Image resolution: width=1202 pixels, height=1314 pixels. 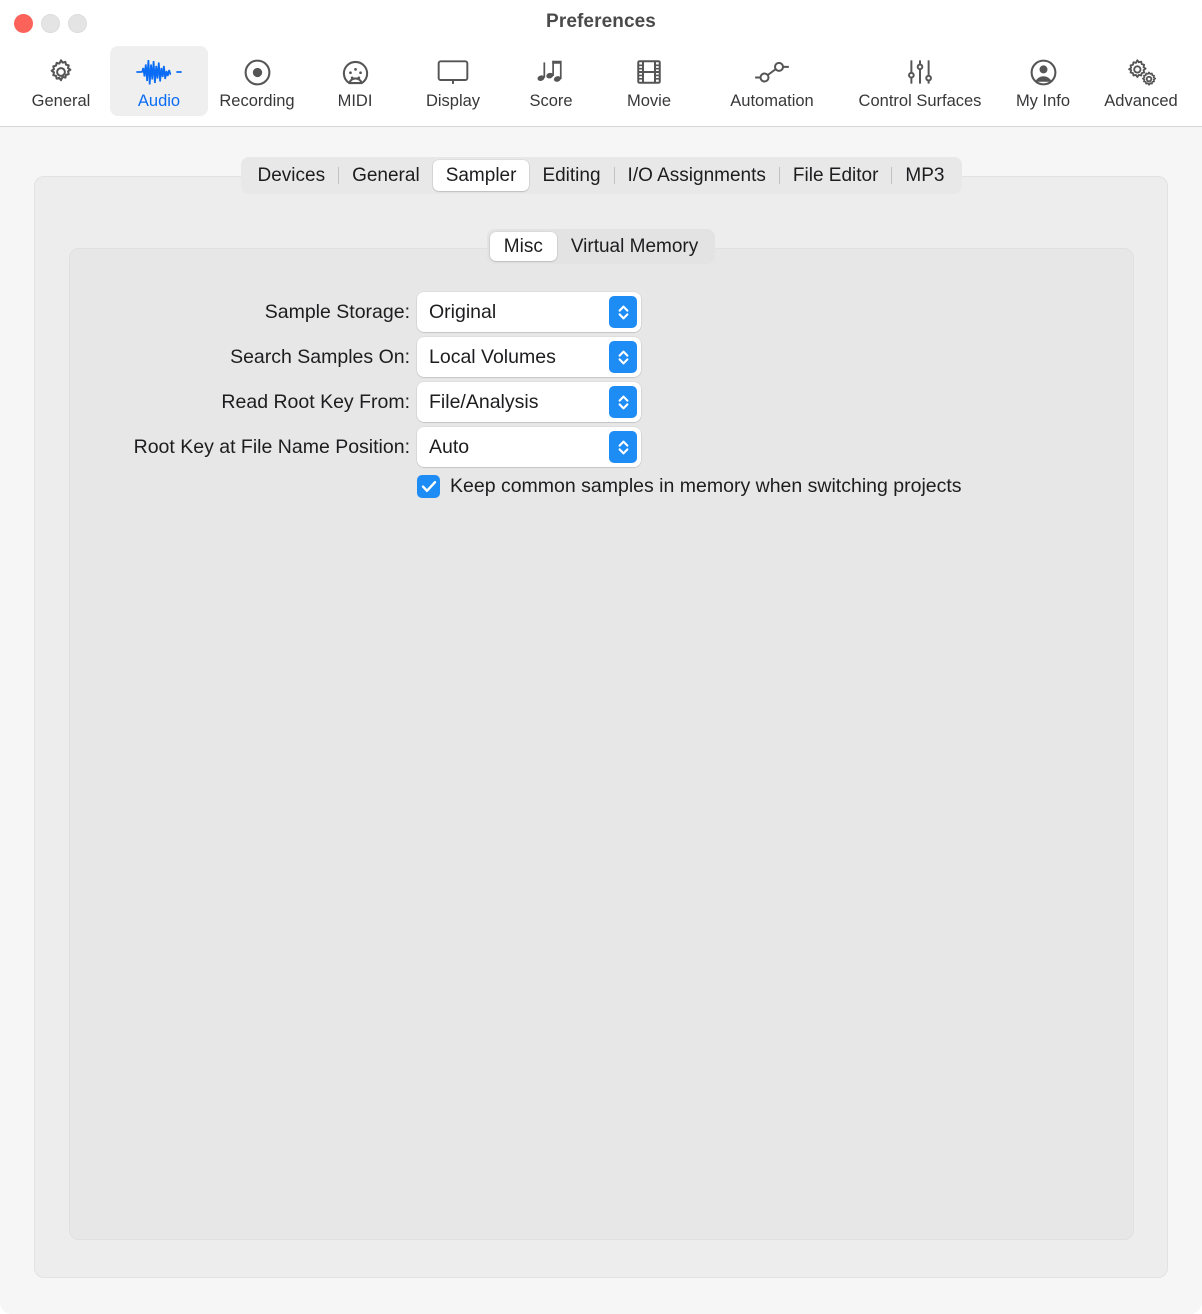 I want to click on toolbar-item-label: Display, so click(x=453, y=101).